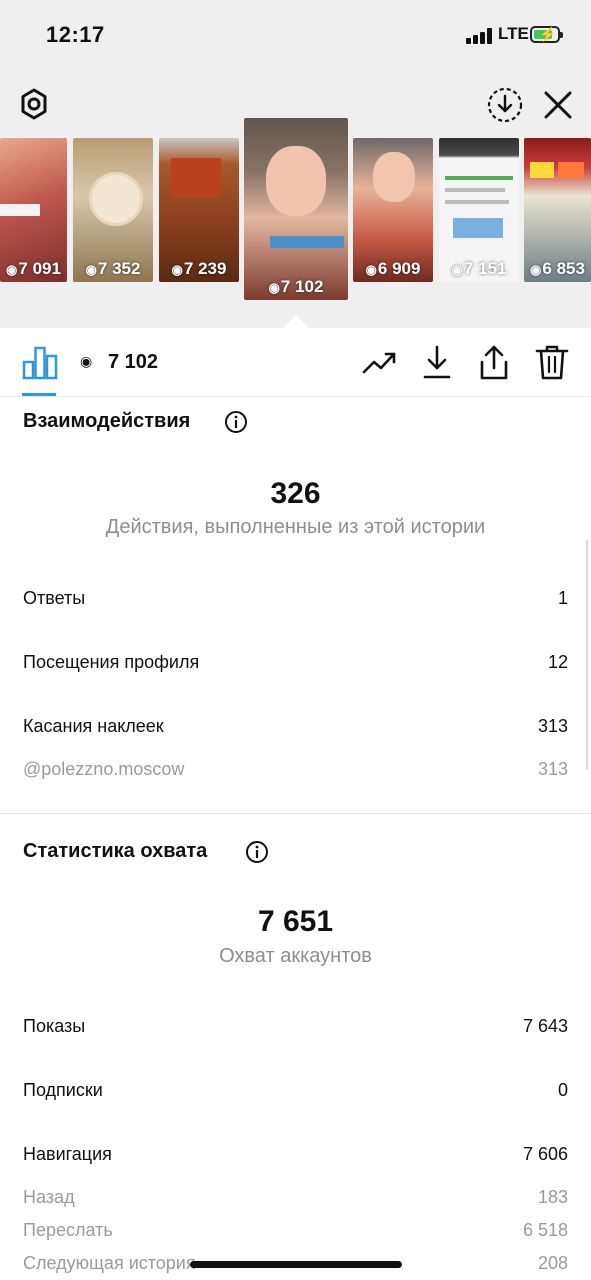 This screenshot has width=591, height=1280. Describe the element at coordinates (63, 1090) in the screenshot. I see `follows-label: Подписки` at that location.